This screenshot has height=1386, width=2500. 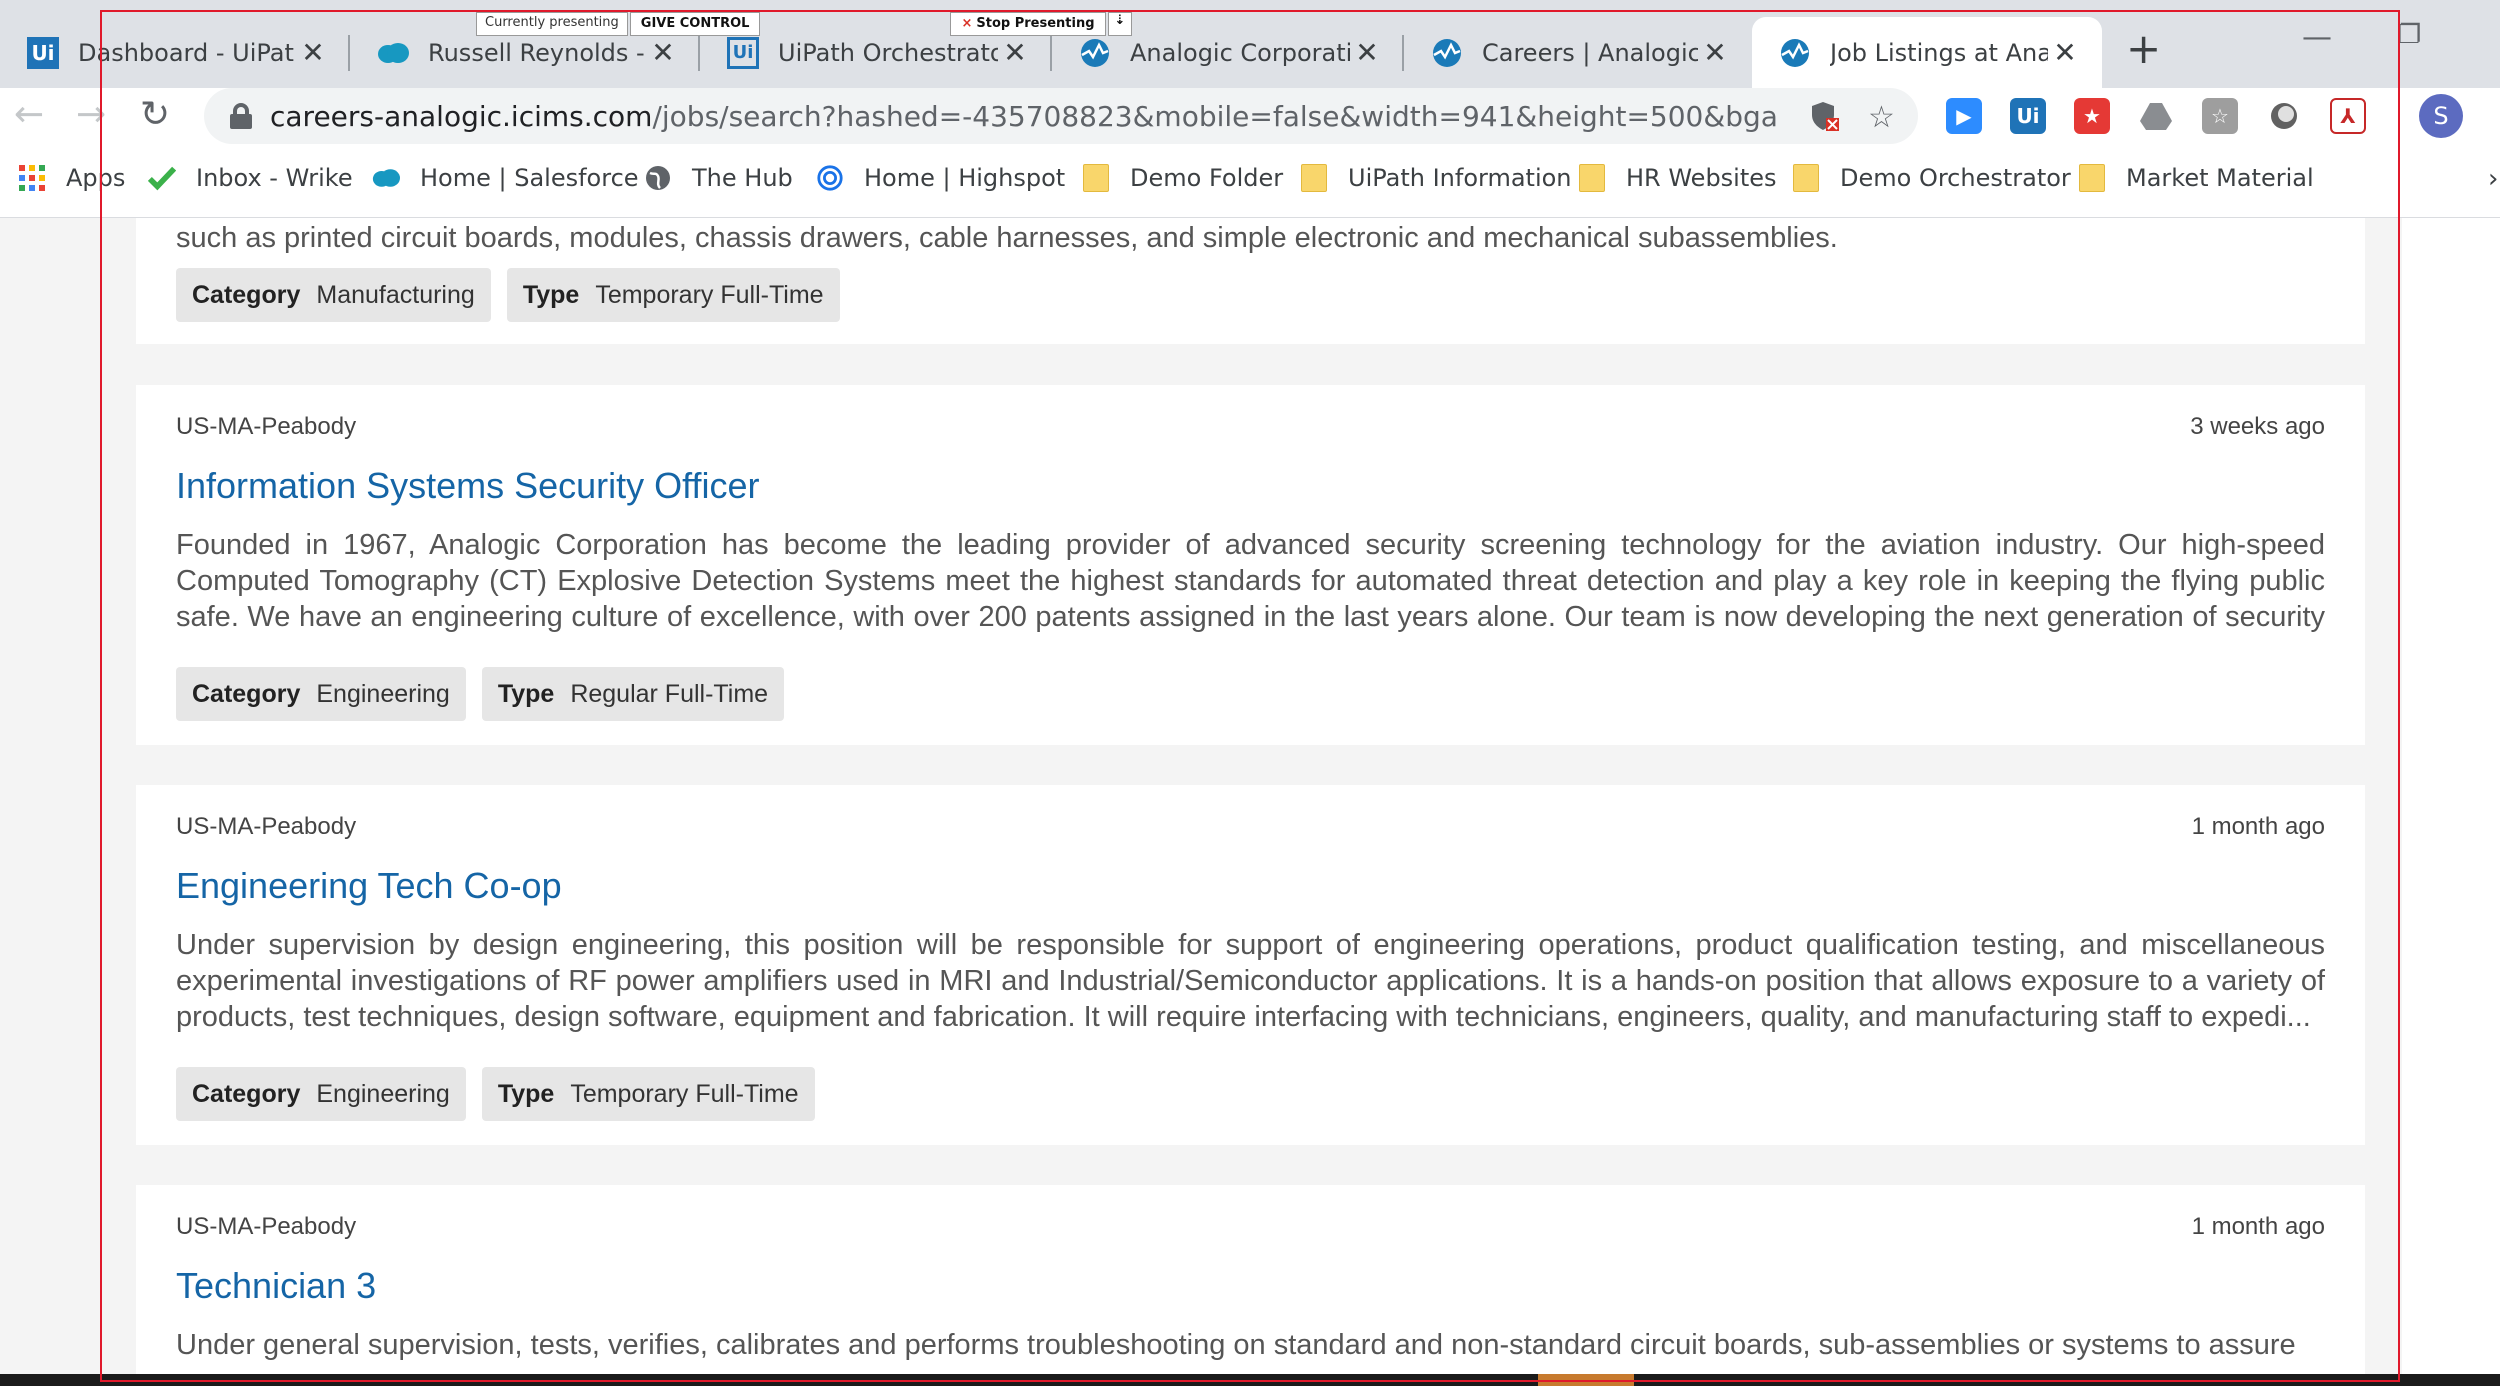 What do you see at coordinates (162, 178) in the screenshot?
I see `wrike-check-icon` at bounding box center [162, 178].